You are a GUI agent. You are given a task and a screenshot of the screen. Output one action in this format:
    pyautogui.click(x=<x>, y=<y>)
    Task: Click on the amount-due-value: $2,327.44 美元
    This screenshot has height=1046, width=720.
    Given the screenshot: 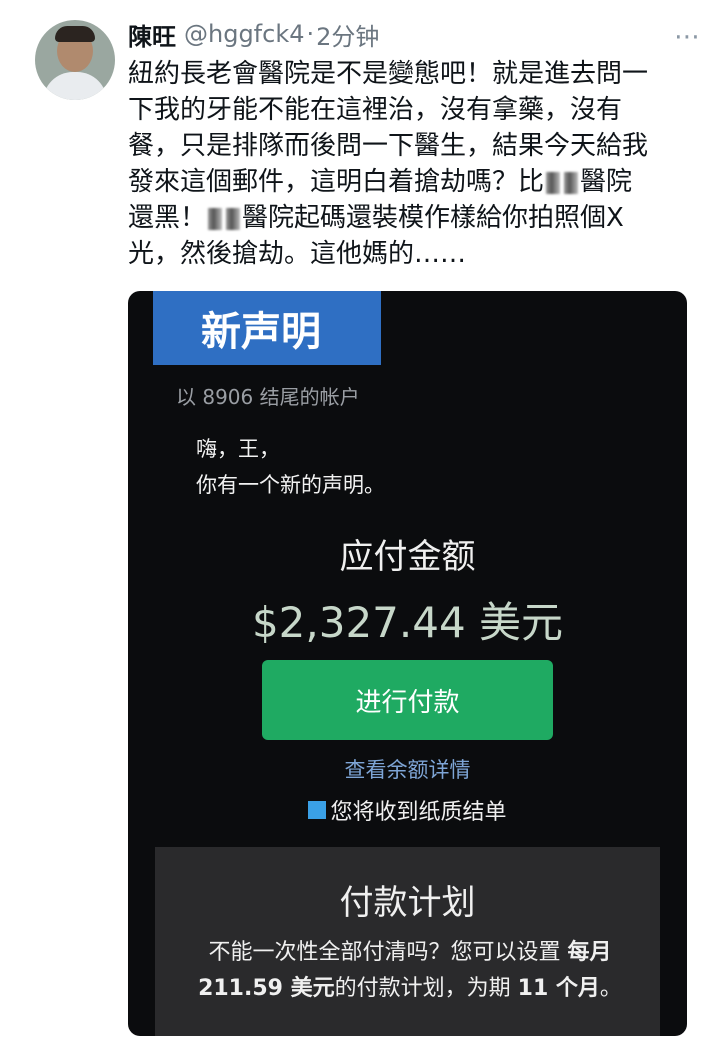 What is the action you would take?
    pyautogui.click(x=407, y=622)
    